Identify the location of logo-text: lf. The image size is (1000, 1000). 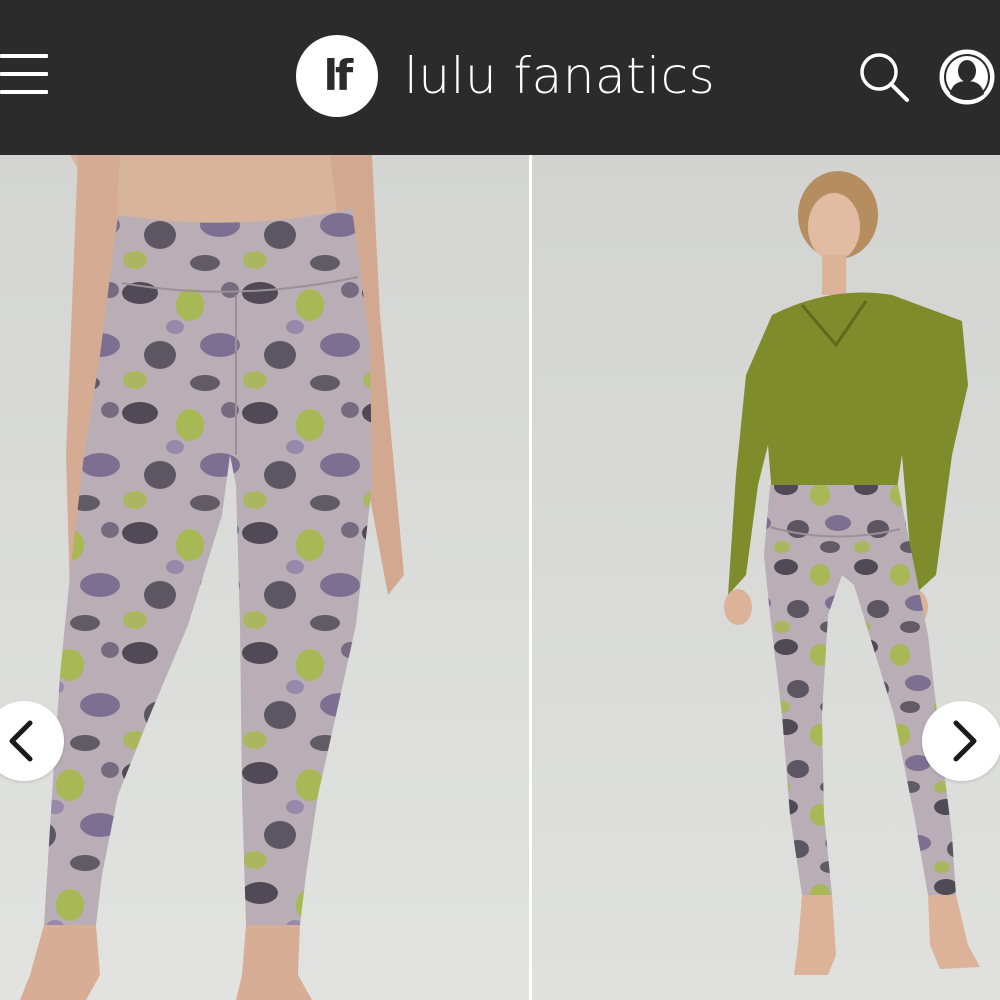
(338, 75).